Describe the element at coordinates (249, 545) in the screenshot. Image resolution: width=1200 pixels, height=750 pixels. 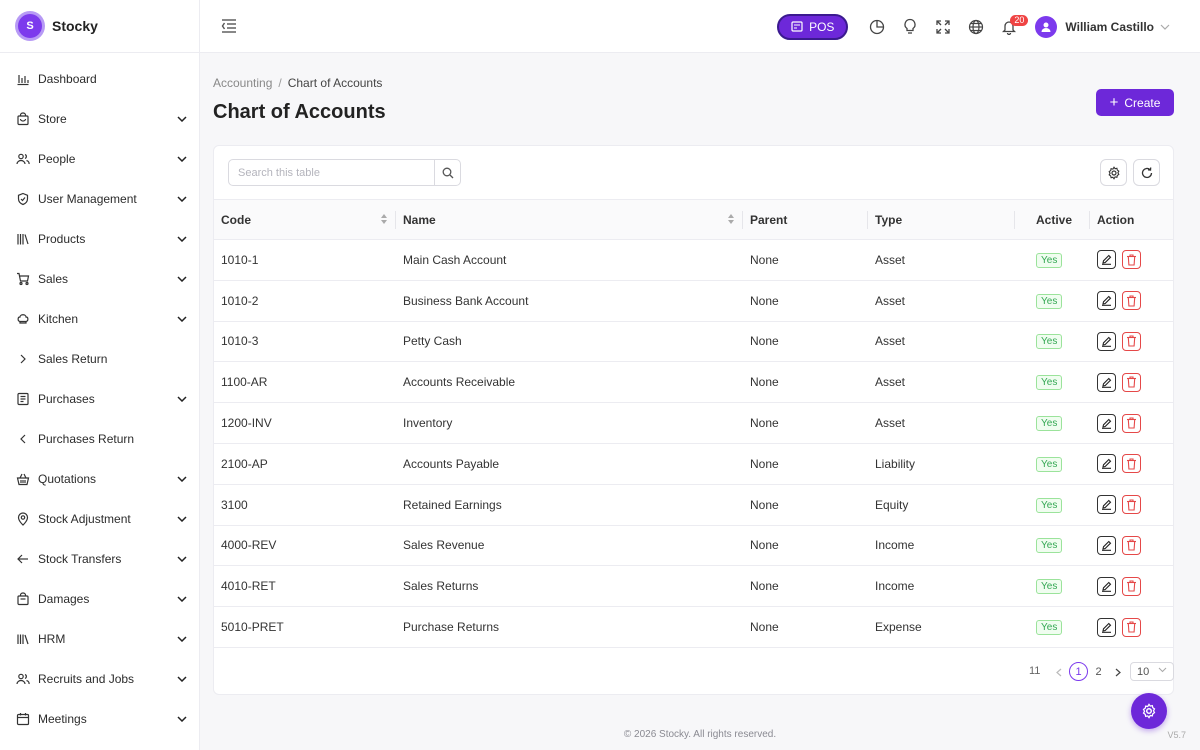
I see `cell-code: 4000-REV` at that location.